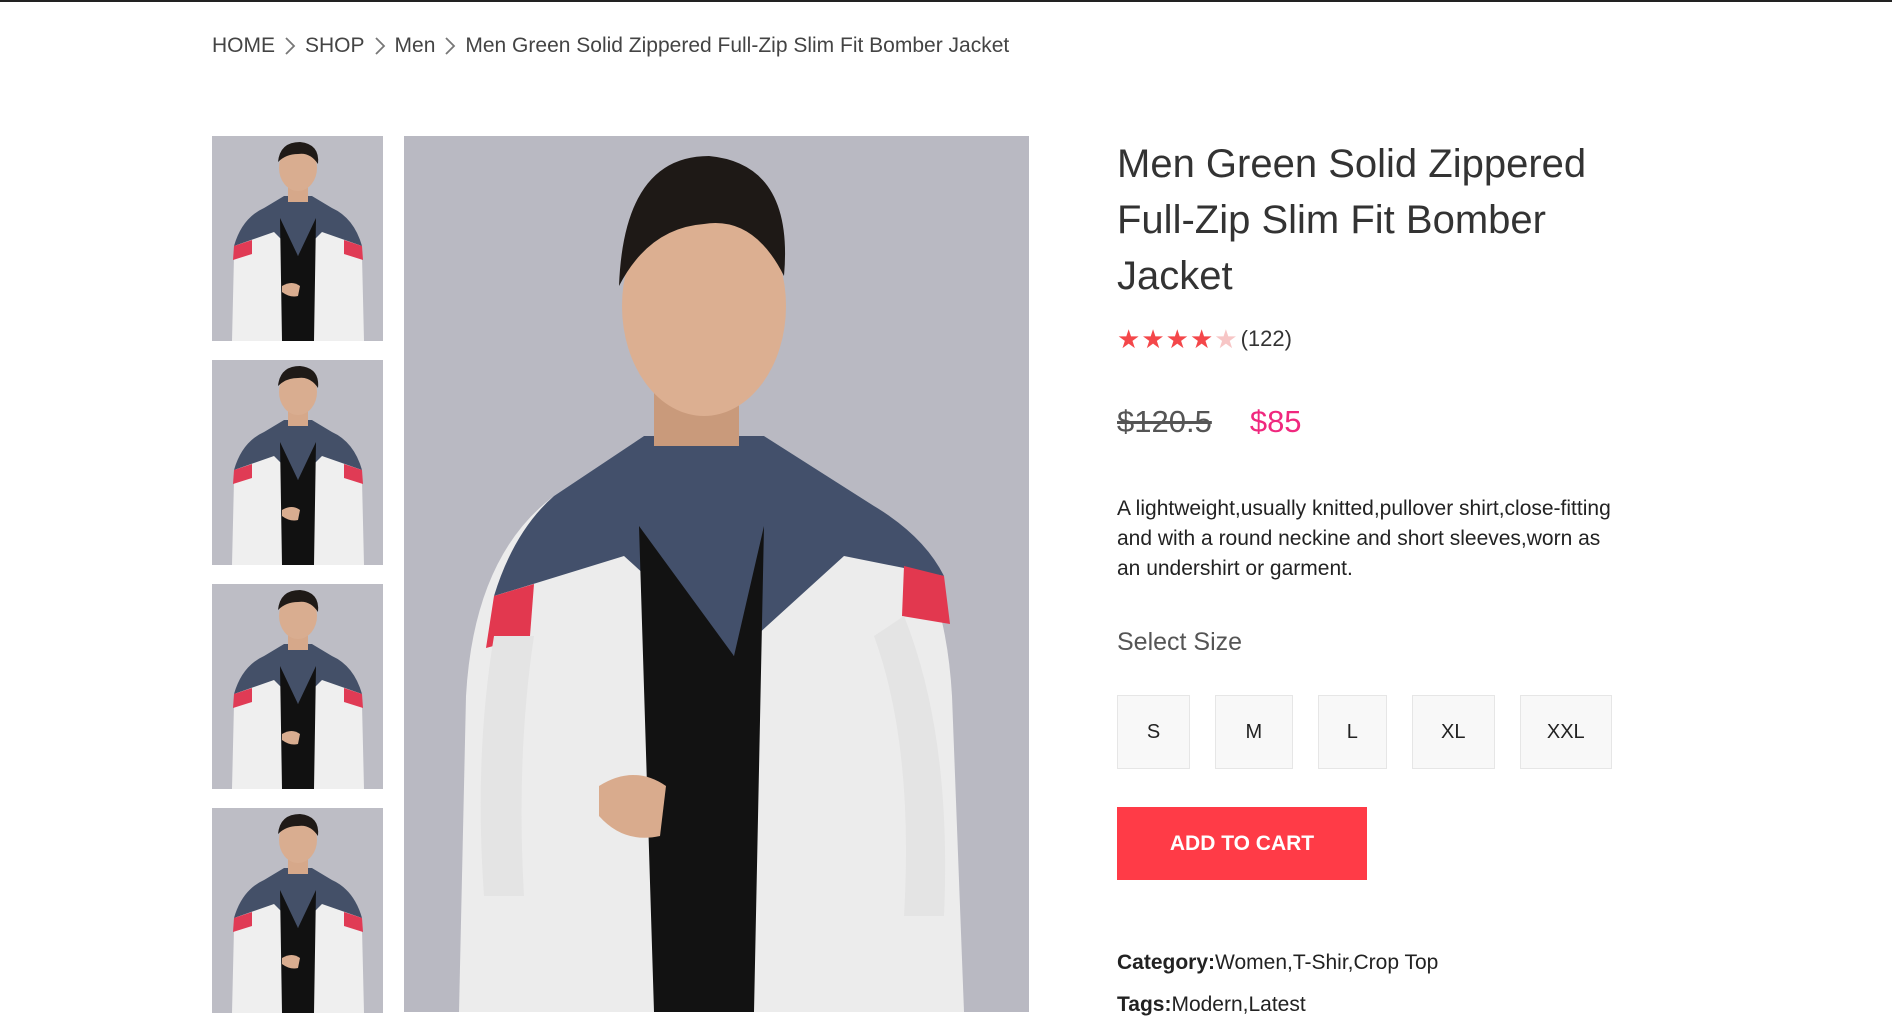 The image size is (1892, 1032). What do you see at coordinates (415, 46) in the screenshot?
I see `breadcrumb-men: Men` at bounding box center [415, 46].